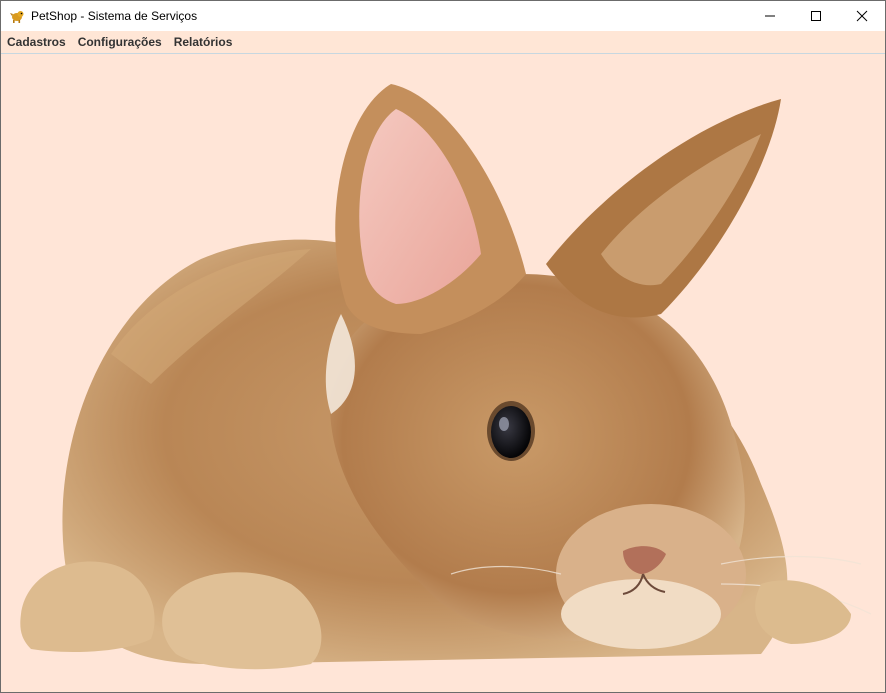 The image size is (886, 693). Describe the element at coordinates (36, 42) in the screenshot. I see `menu-cadastros: Cadastros` at that location.